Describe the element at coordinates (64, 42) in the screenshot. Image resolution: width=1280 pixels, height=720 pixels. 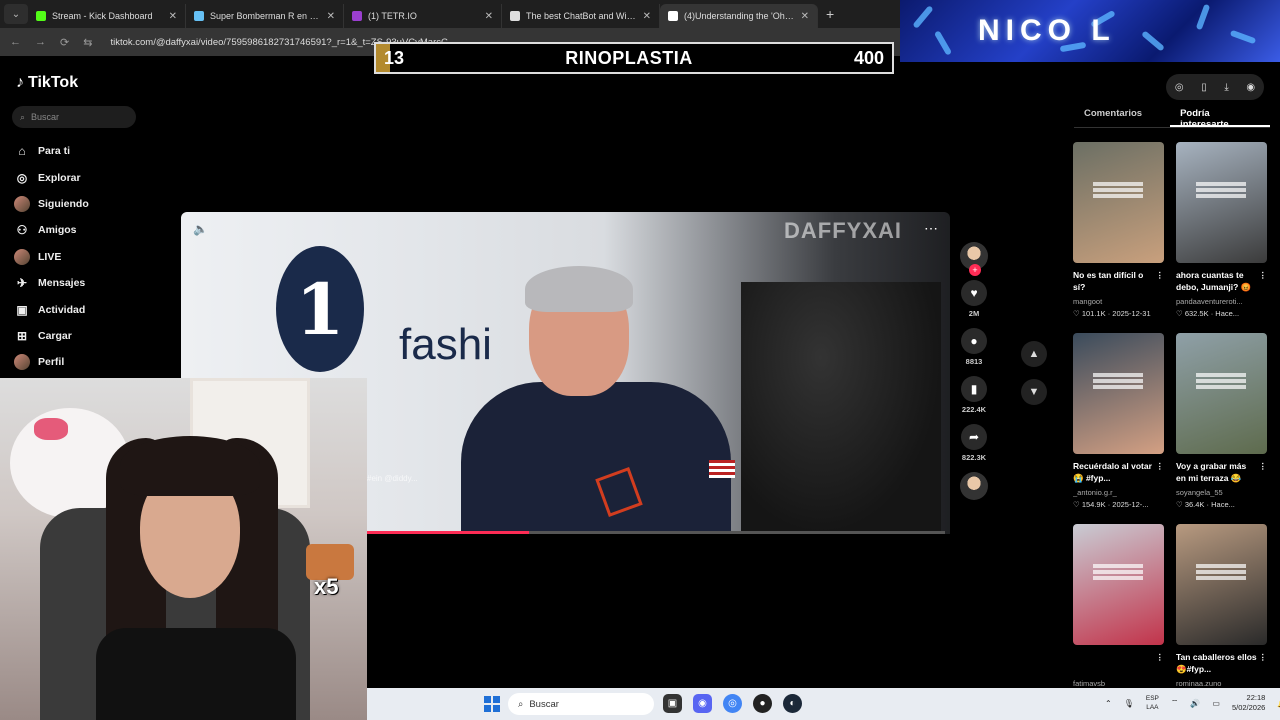
I see `reload-icon: ⟳` at that location.